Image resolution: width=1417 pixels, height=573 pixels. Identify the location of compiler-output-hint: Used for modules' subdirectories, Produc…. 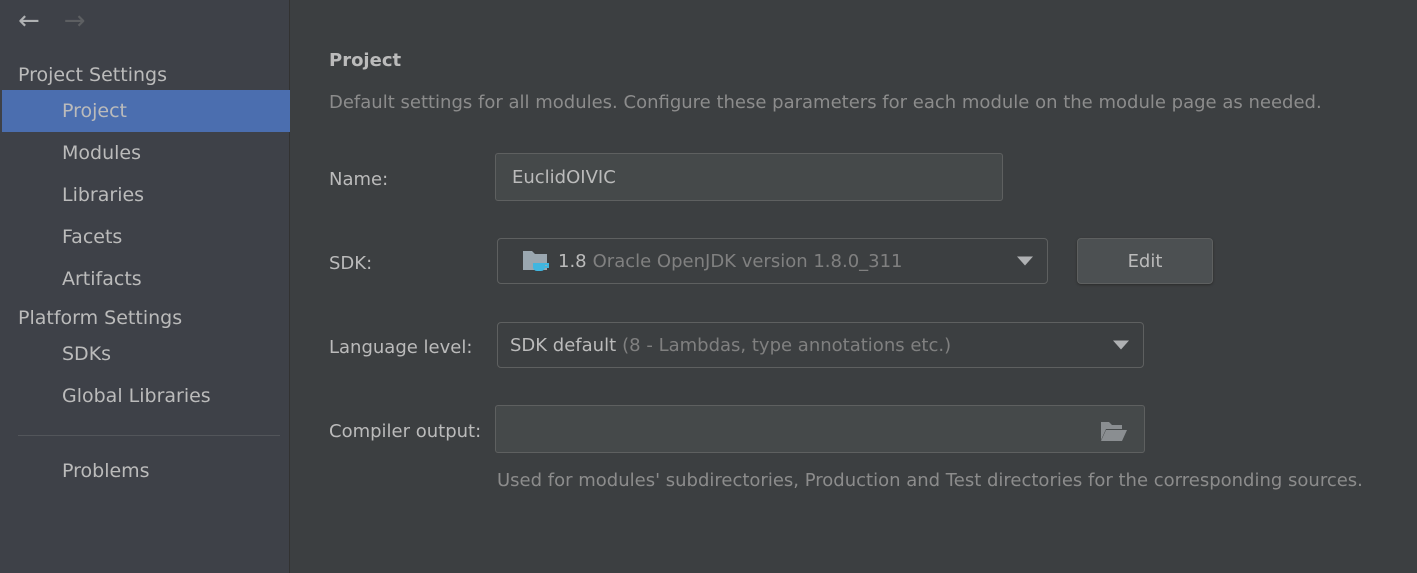
(930, 480).